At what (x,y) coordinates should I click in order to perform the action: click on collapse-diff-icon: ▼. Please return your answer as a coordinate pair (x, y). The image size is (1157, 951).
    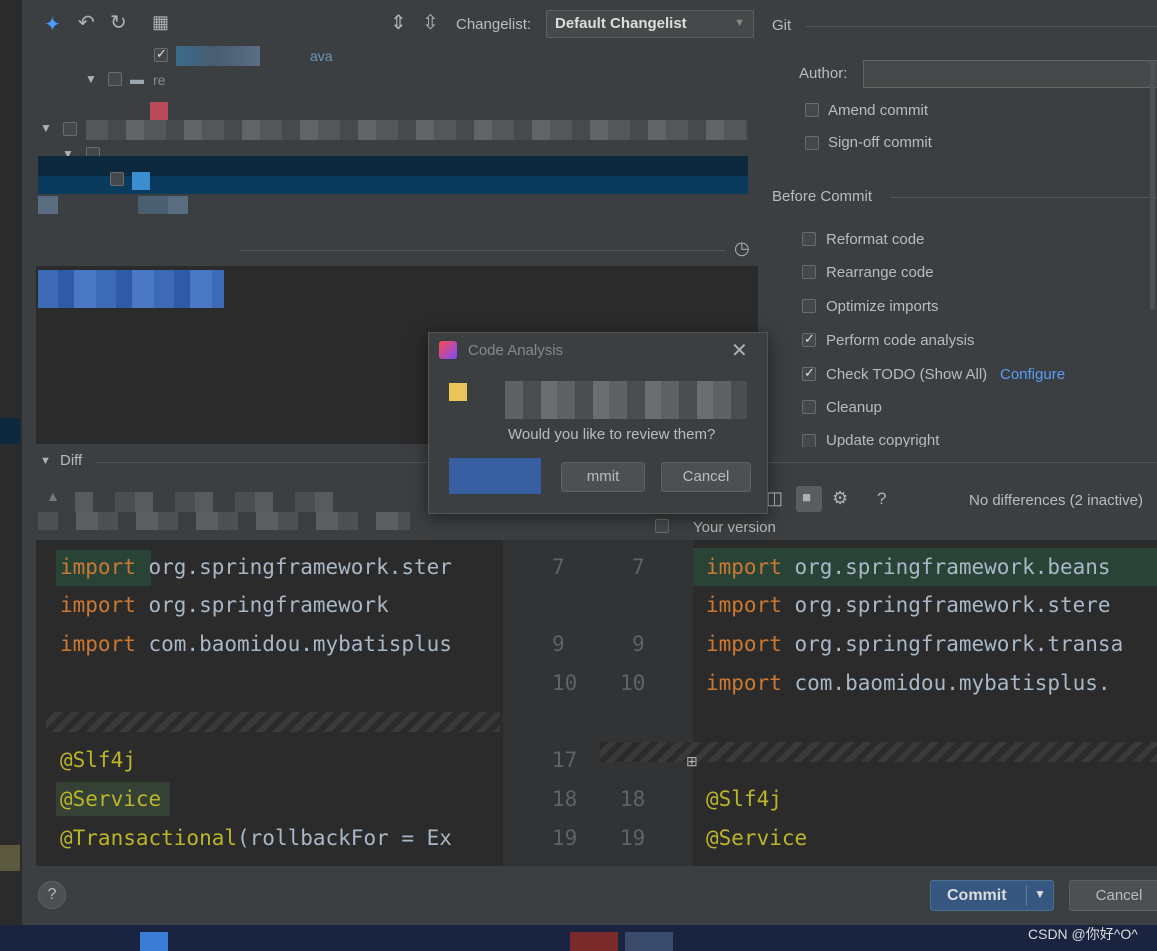
    Looking at the image, I should click on (45, 461).